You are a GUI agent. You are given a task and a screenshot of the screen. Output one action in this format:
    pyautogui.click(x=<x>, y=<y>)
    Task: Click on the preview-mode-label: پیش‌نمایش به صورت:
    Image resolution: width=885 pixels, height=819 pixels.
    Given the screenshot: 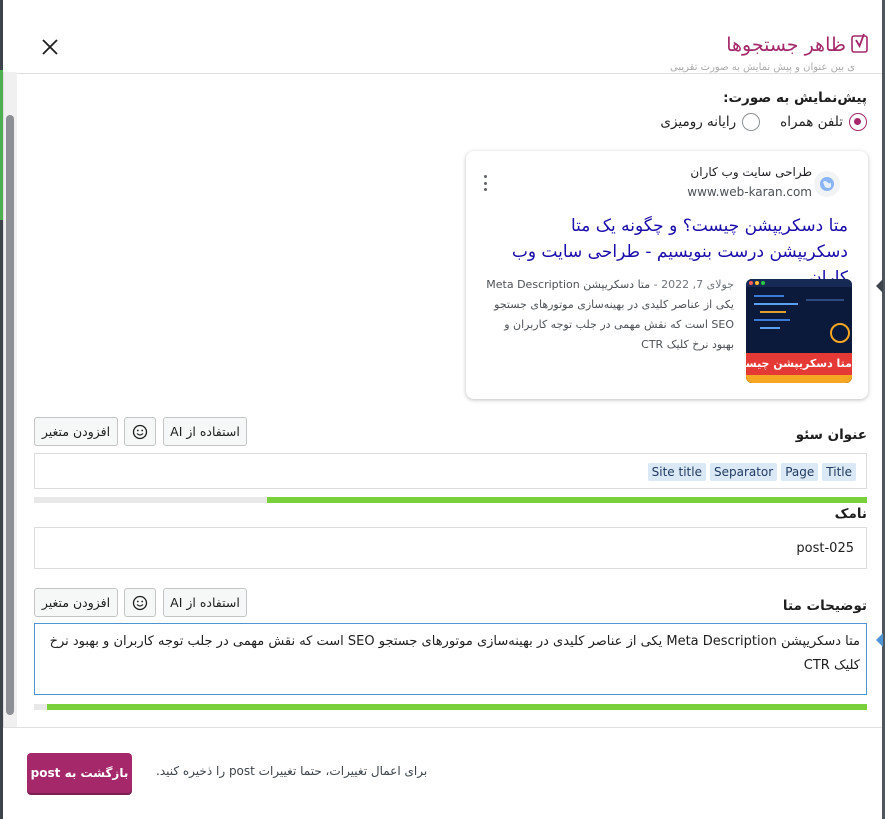 What is the action you would take?
    pyautogui.click(x=795, y=98)
    